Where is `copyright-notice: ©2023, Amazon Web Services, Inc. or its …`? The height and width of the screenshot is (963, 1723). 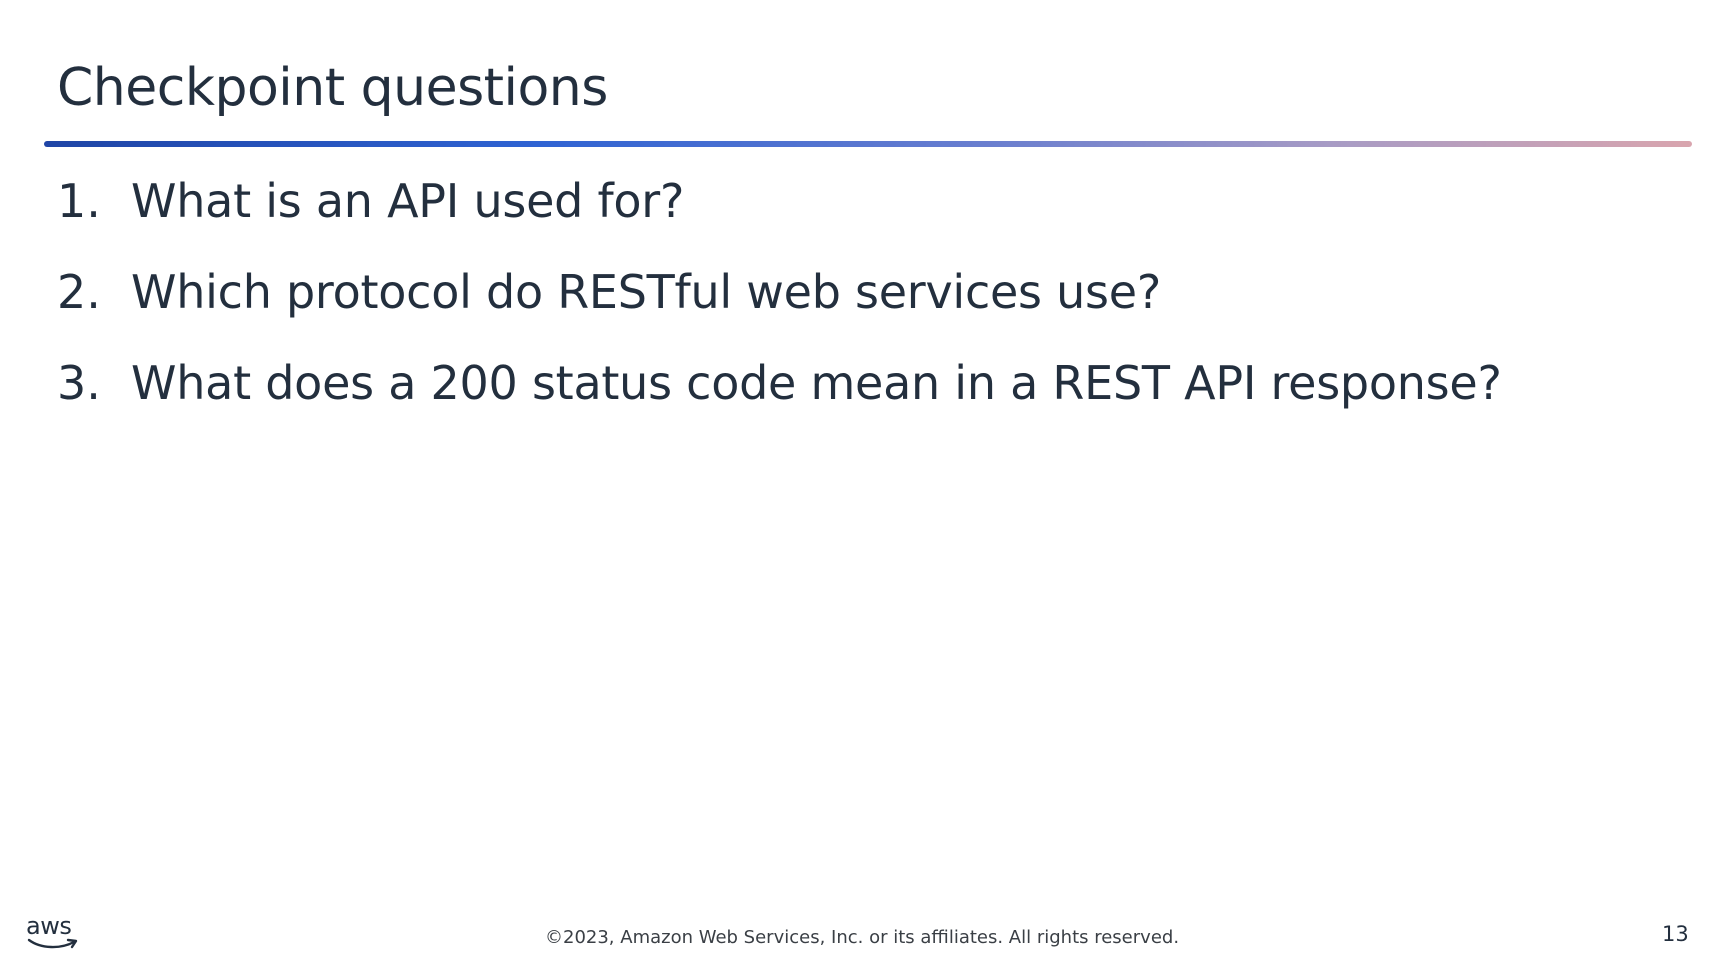 copyright-notice: ©2023, Amazon Web Services, Inc. or its … is located at coordinates (862, 937).